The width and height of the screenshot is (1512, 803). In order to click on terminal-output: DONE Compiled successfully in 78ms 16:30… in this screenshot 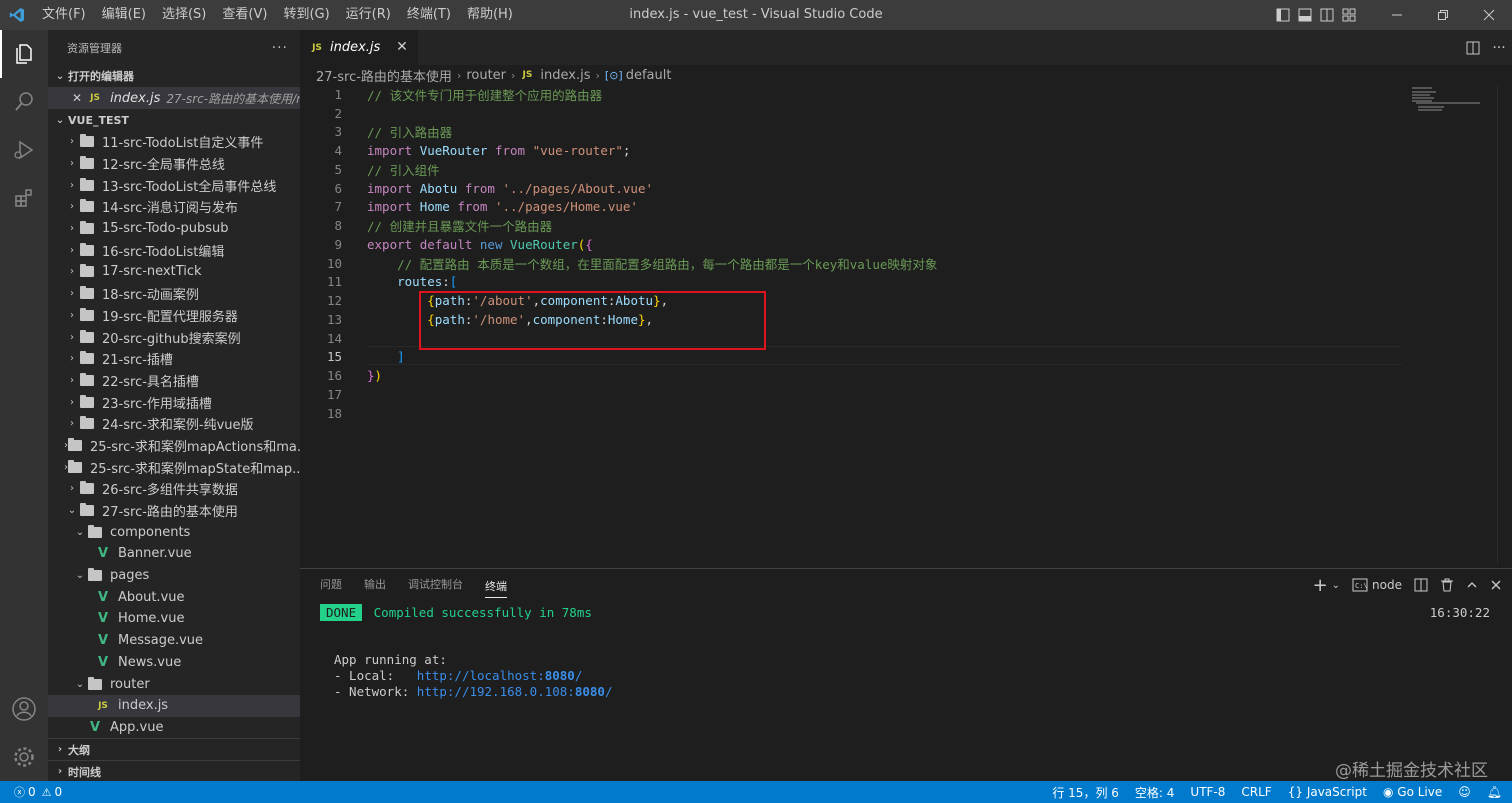, I will do `click(910, 652)`.